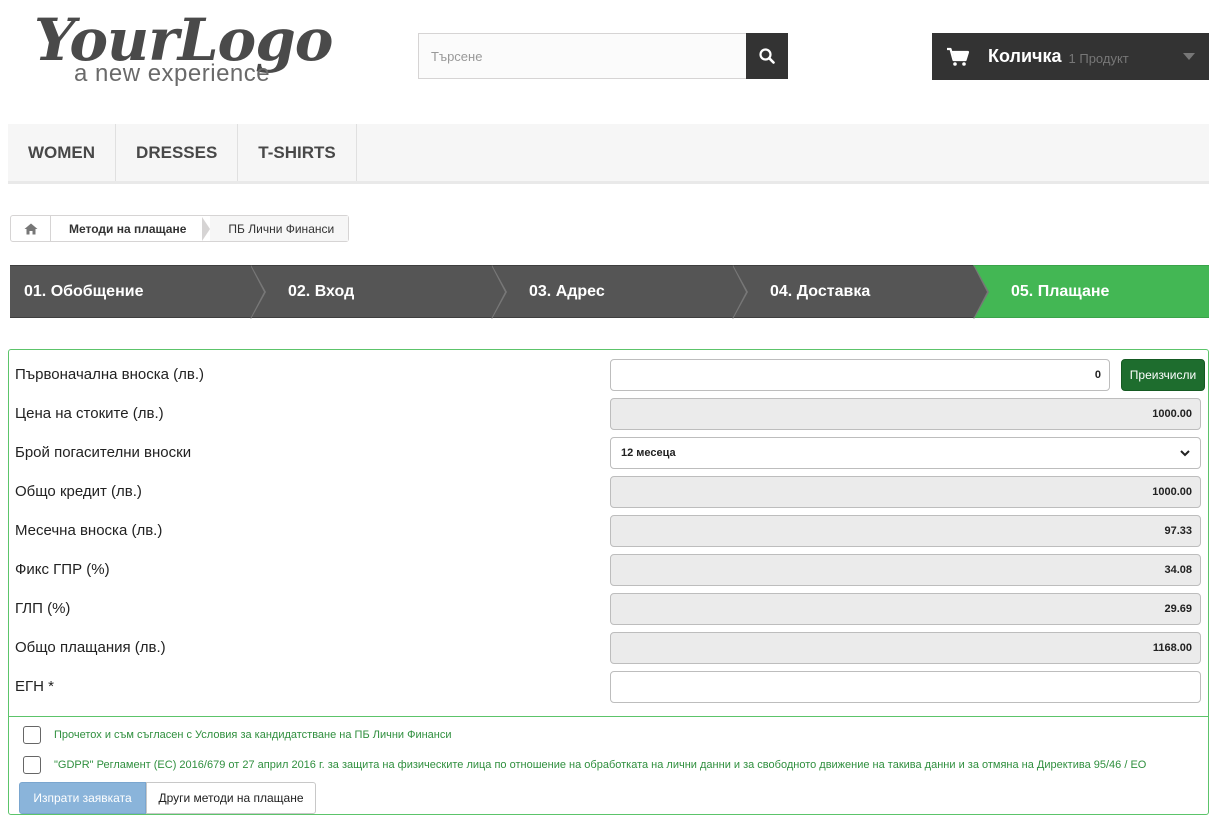  What do you see at coordinates (608, 648) in the screenshot?
I see `form-row-total-payments: Общо плащания (лв.) 1168.00` at bounding box center [608, 648].